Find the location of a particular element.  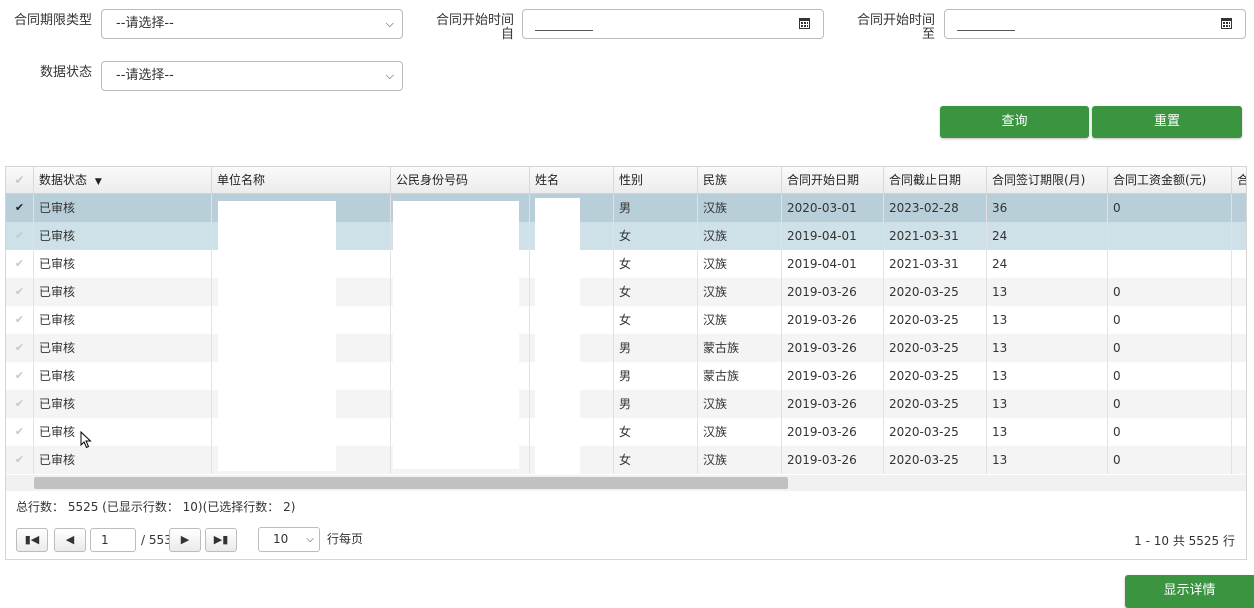

query-button: 查询 is located at coordinates (1014, 122).